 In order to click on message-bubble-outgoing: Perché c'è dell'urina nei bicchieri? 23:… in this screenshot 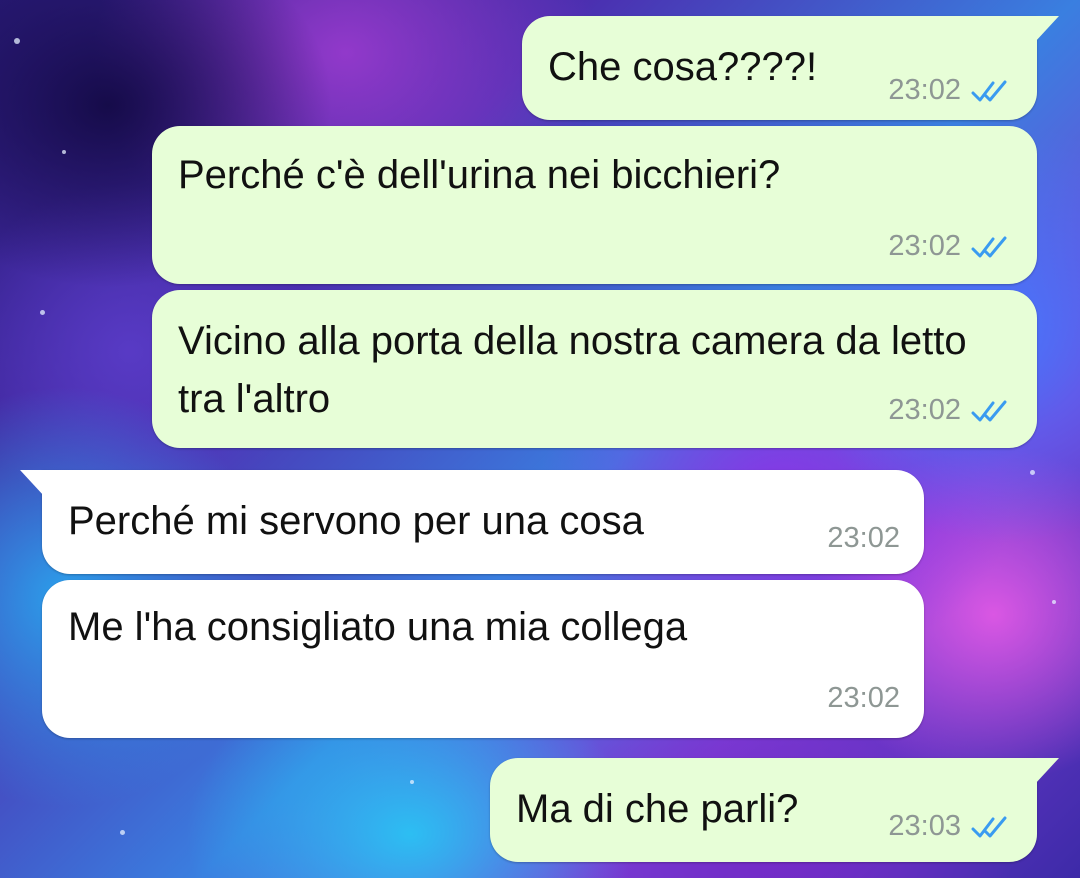, I will do `click(594, 205)`.